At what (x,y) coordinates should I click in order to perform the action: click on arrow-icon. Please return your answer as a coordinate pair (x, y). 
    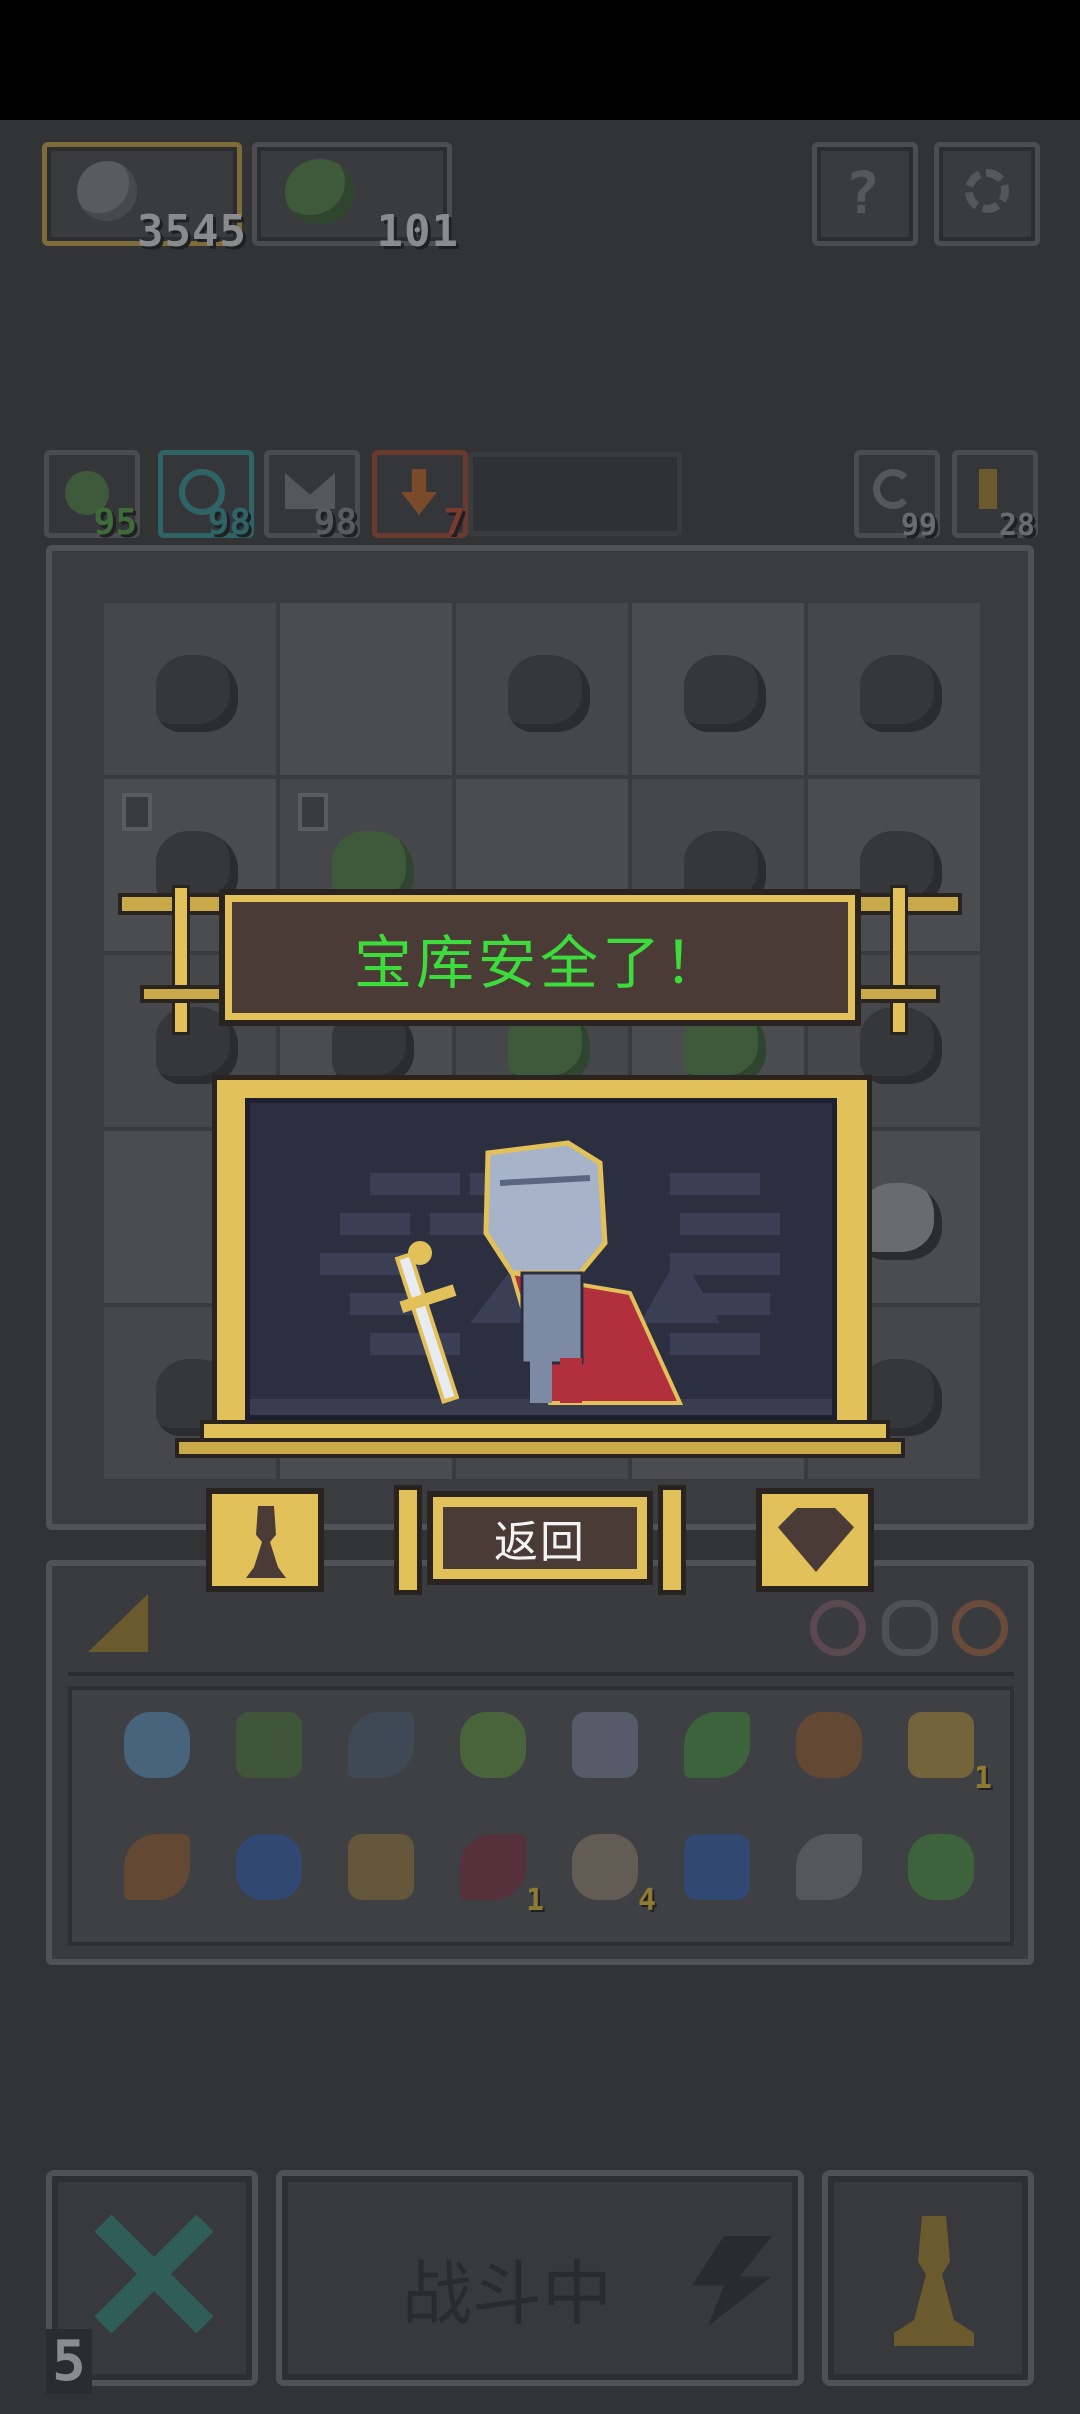
    Looking at the image, I should click on (493, 1745).